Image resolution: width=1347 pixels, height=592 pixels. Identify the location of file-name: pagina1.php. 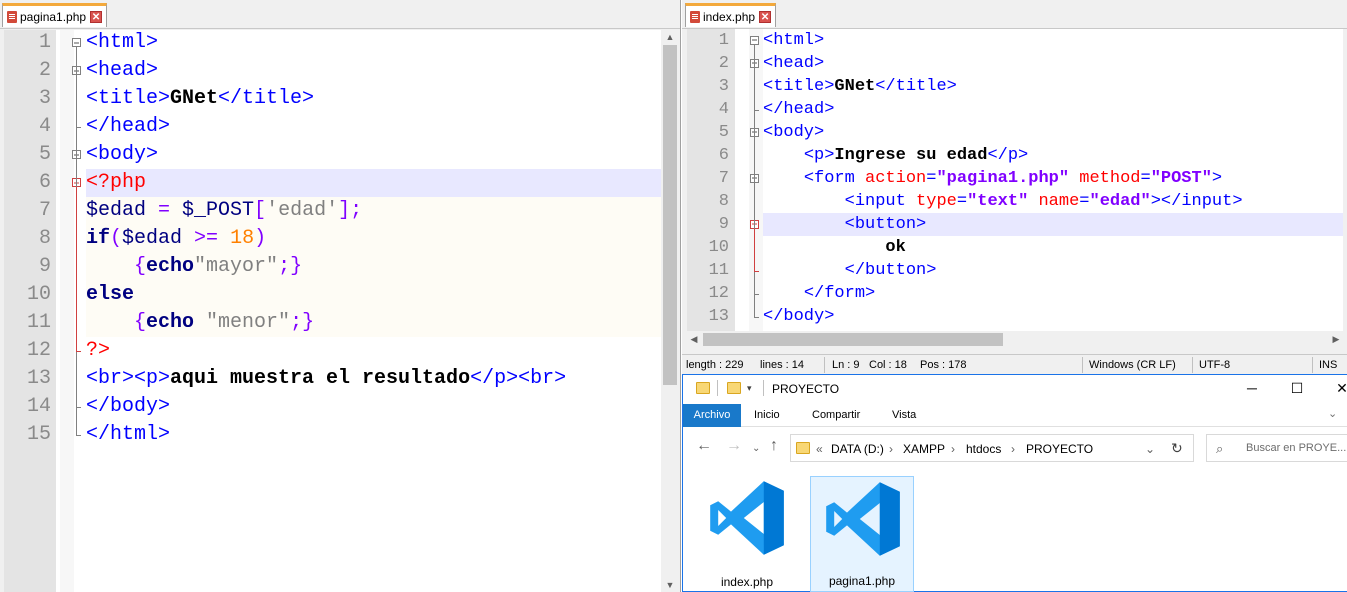
(862, 581).